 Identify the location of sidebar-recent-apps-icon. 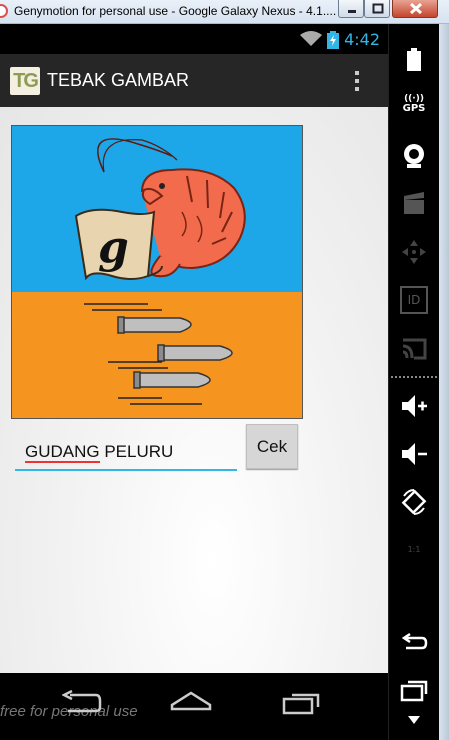
(414, 692).